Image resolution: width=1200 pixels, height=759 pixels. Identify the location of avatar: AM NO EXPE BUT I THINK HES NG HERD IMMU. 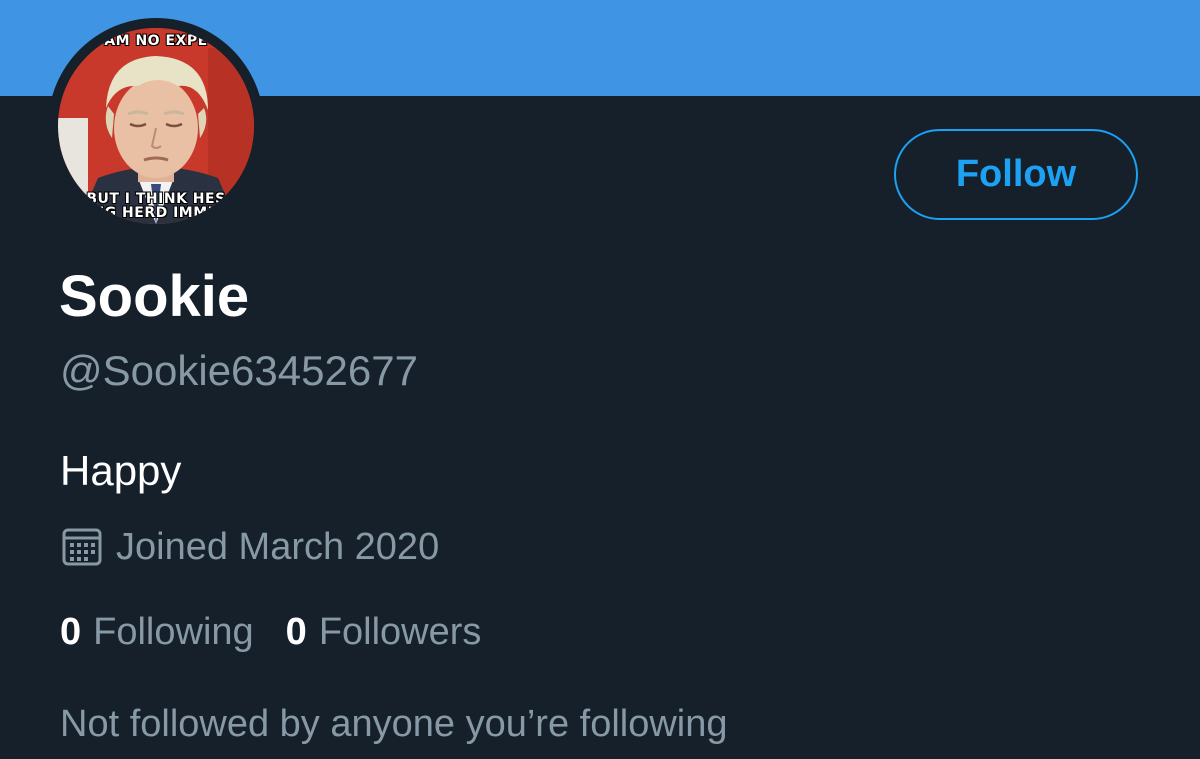
(156, 126).